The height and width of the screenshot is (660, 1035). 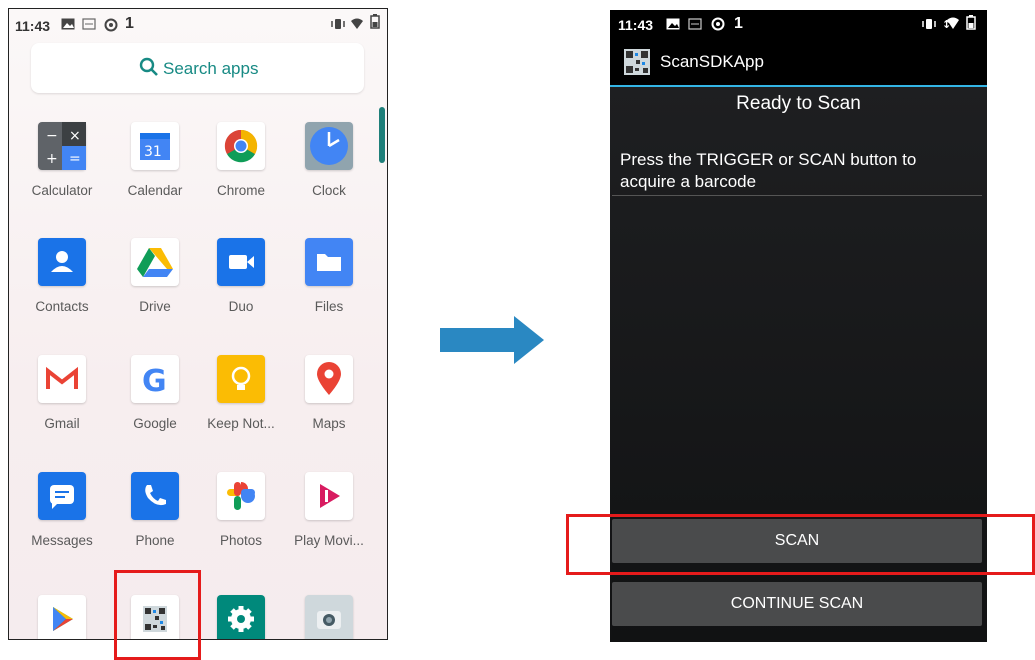 What do you see at coordinates (155, 262) in the screenshot?
I see `drive-icon` at bounding box center [155, 262].